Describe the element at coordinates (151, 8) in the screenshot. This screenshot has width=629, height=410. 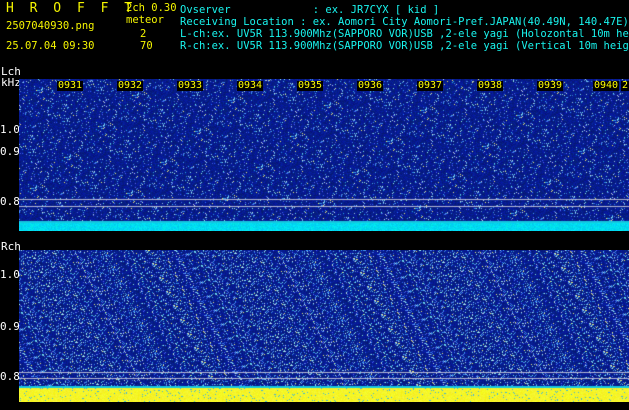
I see `mode-label: 2ch 0.30` at that location.